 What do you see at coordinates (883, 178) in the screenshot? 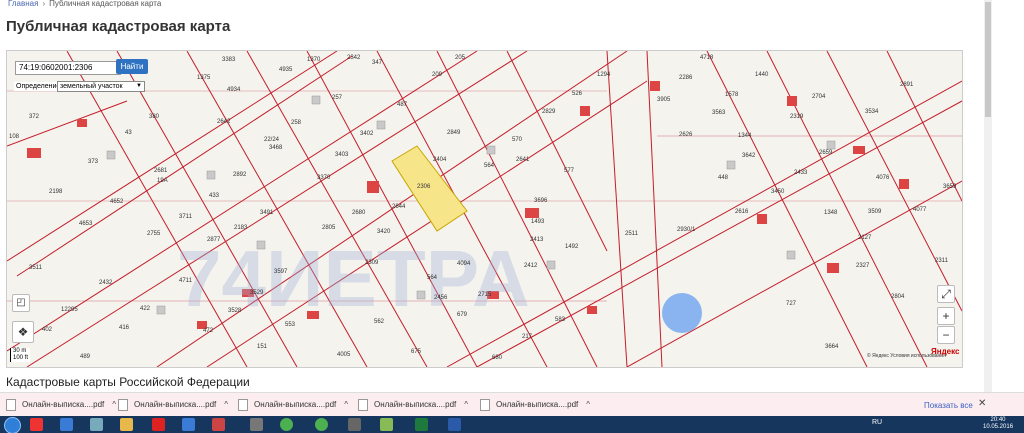
I see `parcel-label: 4076` at bounding box center [883, 178].